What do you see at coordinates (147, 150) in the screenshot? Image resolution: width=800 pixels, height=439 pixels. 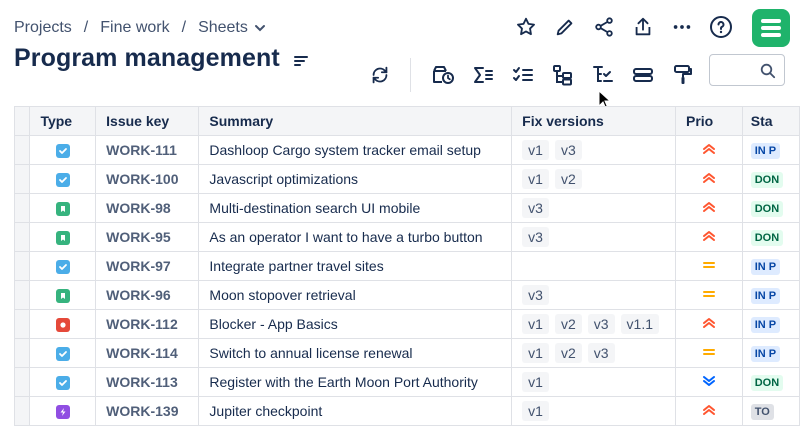 I see `issue-key: WORK-111` at bounding box center [147, 150].